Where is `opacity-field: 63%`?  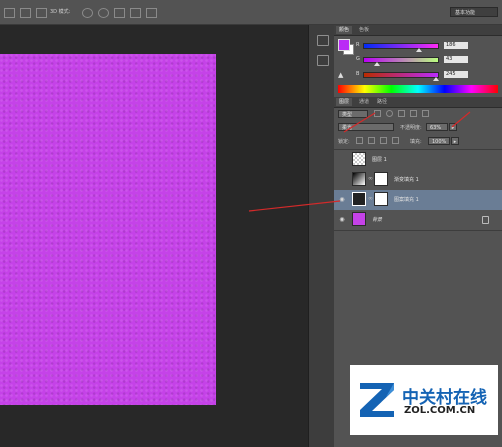
opacity-field: 63% is located at coordinates (437, 127).